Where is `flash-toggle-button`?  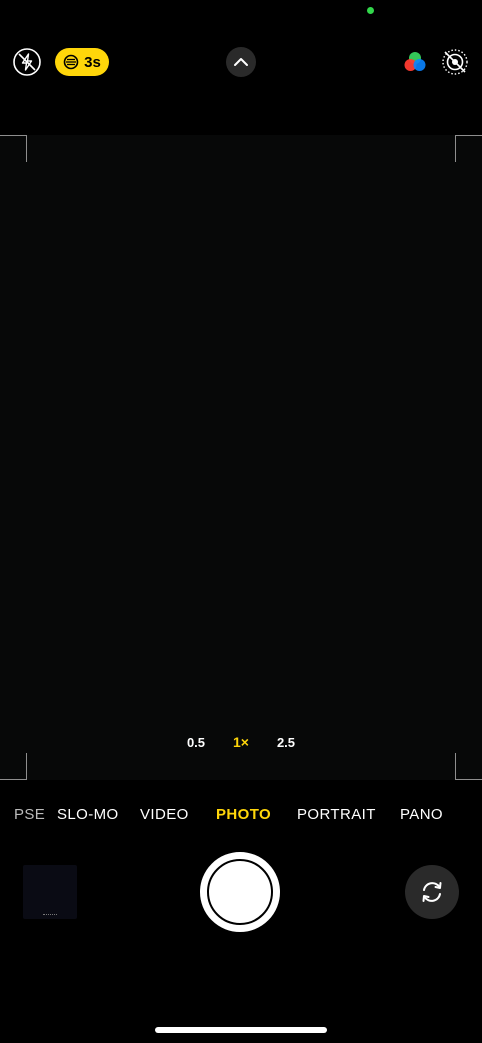
flash-toggle-button is located at coordinates (27, 62).